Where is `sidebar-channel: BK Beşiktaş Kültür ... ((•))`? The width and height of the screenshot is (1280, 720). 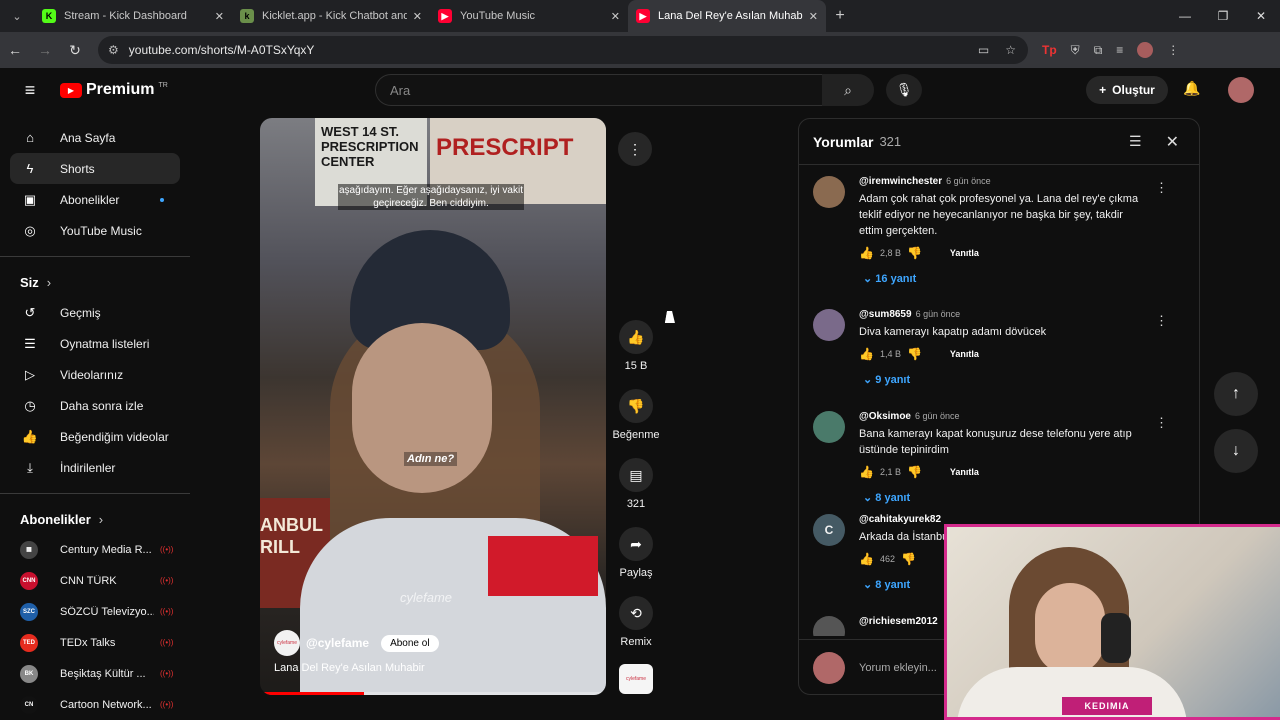 sidebar-channel: BK Beşiktaş Kültür ... ((•)) is located at coordinates (95, 673).